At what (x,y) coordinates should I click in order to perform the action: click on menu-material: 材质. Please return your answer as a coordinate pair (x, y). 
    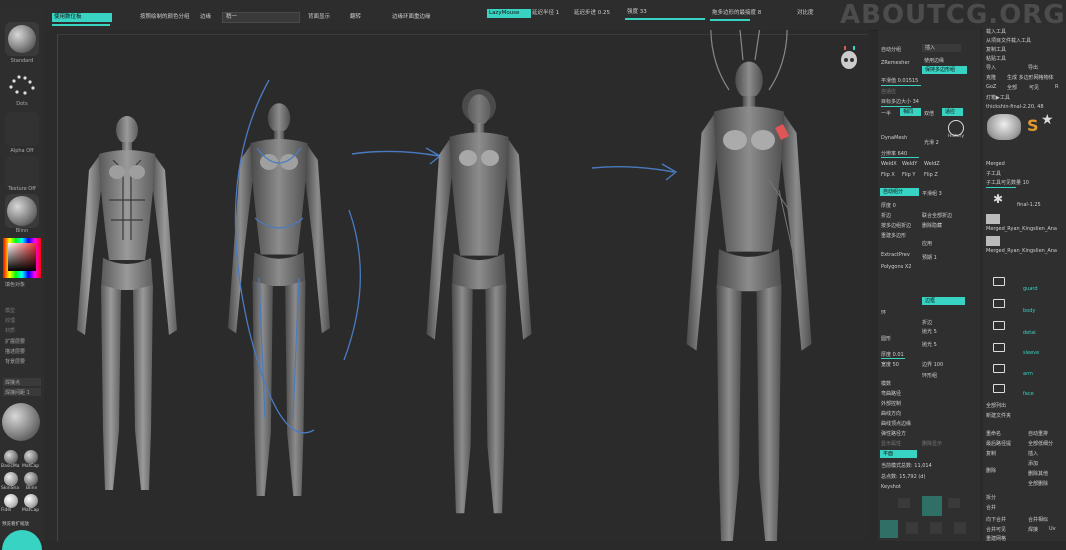
    Looking at the image, I should click on (10, 330).